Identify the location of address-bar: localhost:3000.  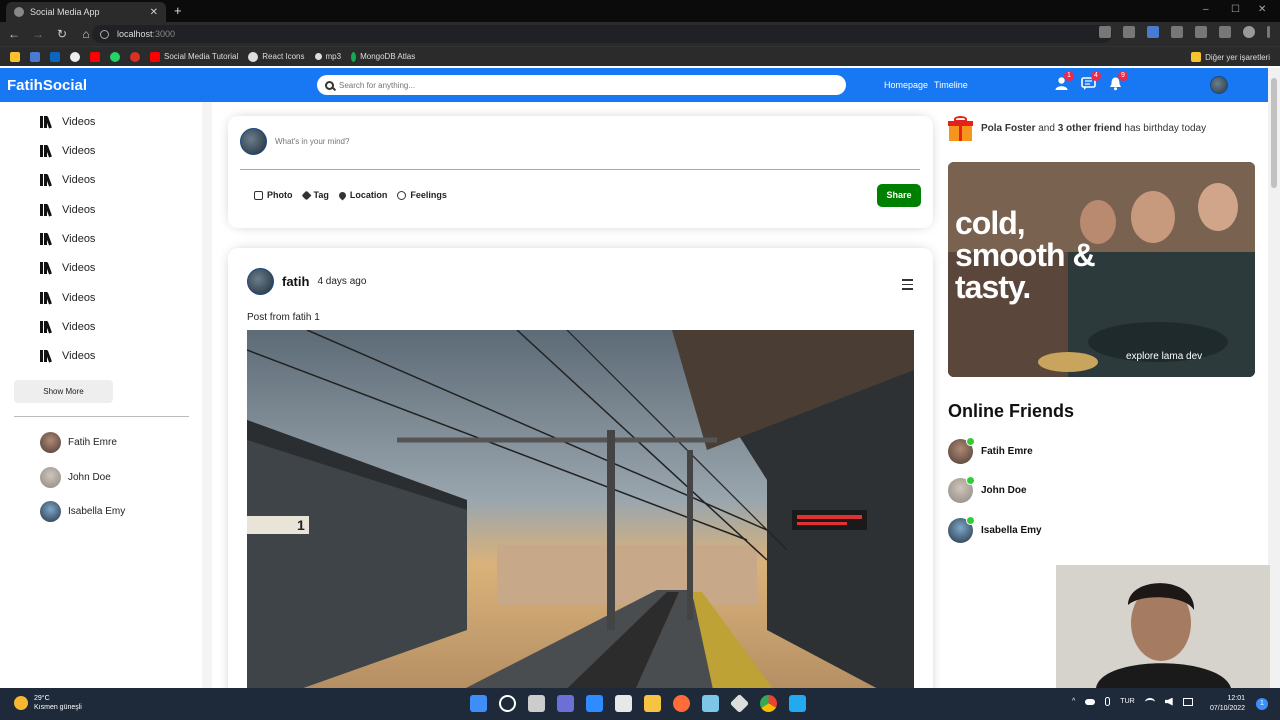
(602, 34).